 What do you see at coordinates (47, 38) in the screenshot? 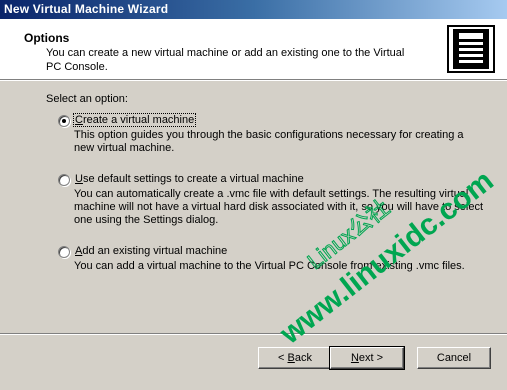
I see `page-title: Options` at bounding box center [47, 38].